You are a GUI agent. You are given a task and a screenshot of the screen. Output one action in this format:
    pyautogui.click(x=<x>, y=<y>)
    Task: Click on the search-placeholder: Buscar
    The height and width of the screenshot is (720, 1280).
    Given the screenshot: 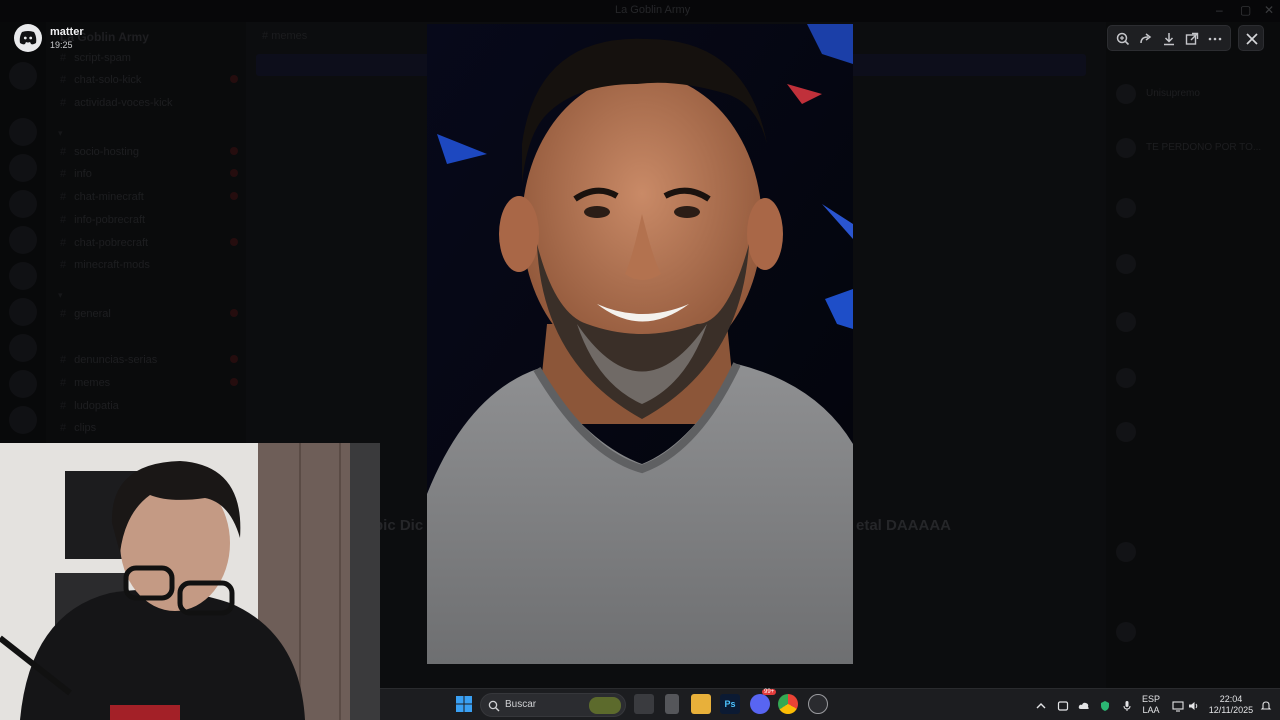 What is the action you would take?
    pyautogui.click(x=521, y=704)
    